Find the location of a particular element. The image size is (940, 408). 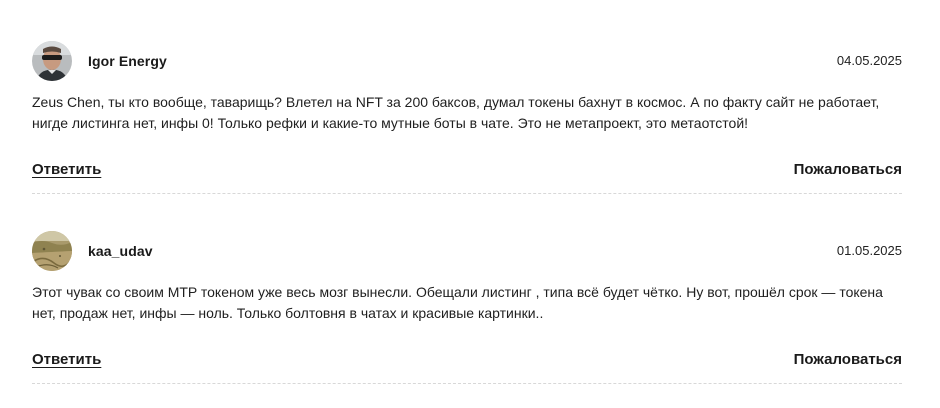

comment-header: kaa_udav 01.05.2025 is located at coordinates (467, 251).